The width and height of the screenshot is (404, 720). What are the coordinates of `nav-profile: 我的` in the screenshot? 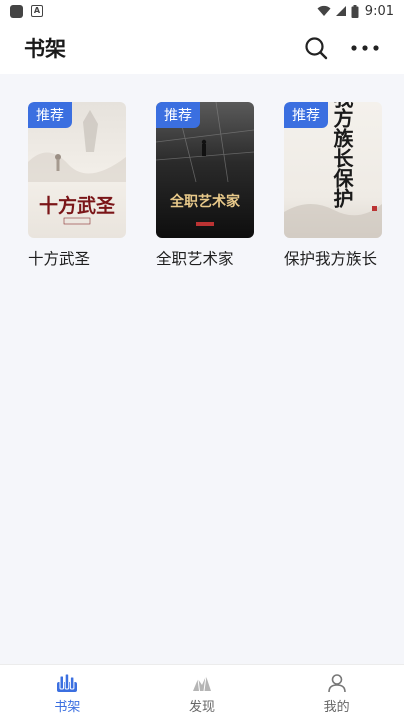 It's located at (336, 692).